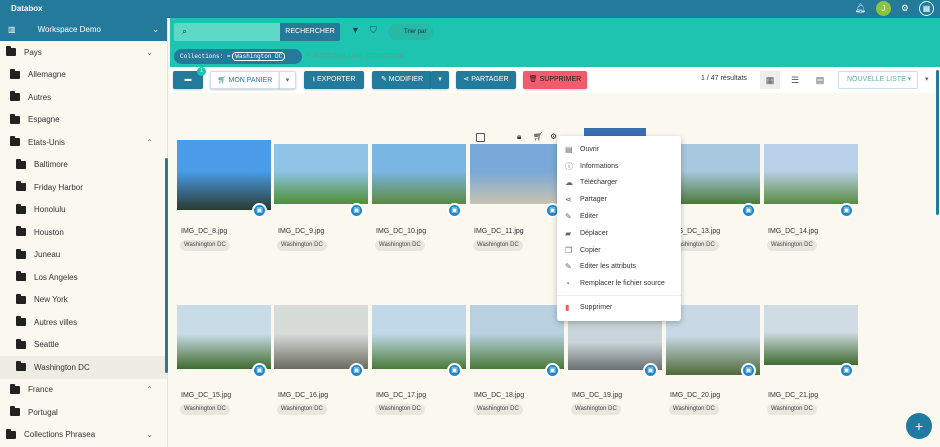 The image size is (940, 447). What do you see at coordinates (568, 217) in the screenshot?
I see `pencil-icon: ✎` at bounding box center [568, 217].